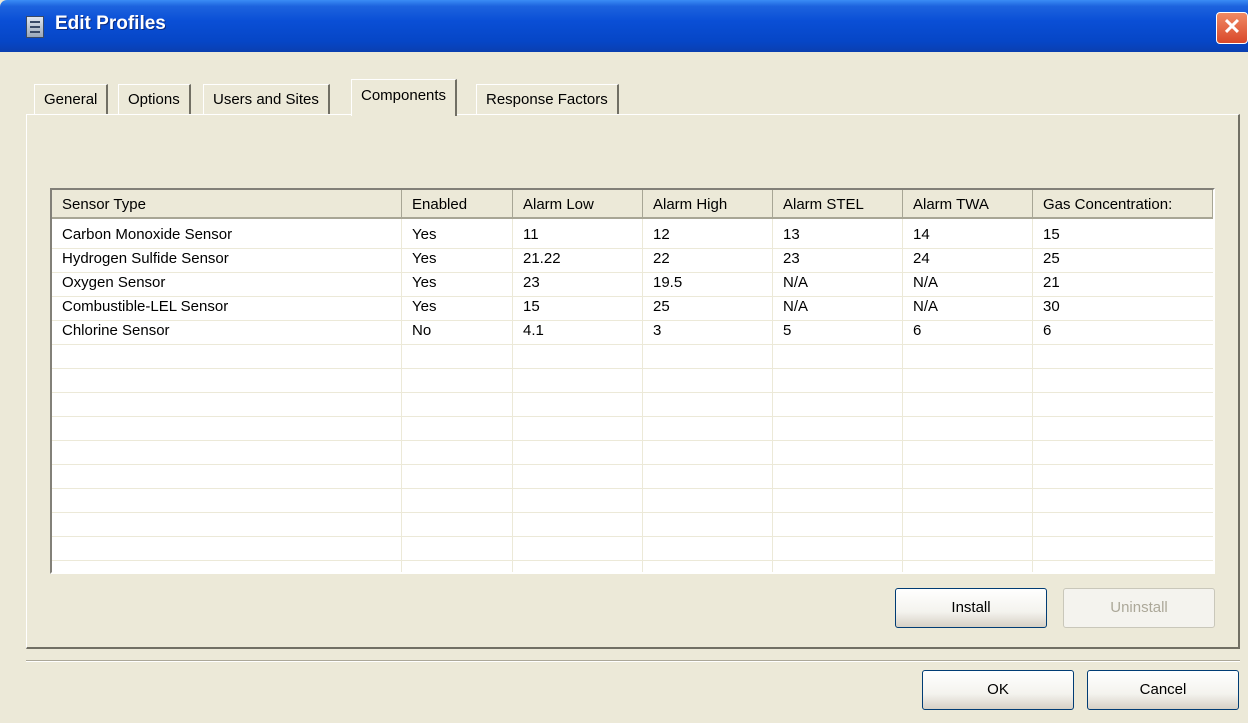 This screenshot has height=723, width=1248. I want to click on cell-alarm-high: 19.5, so click(668, 282).